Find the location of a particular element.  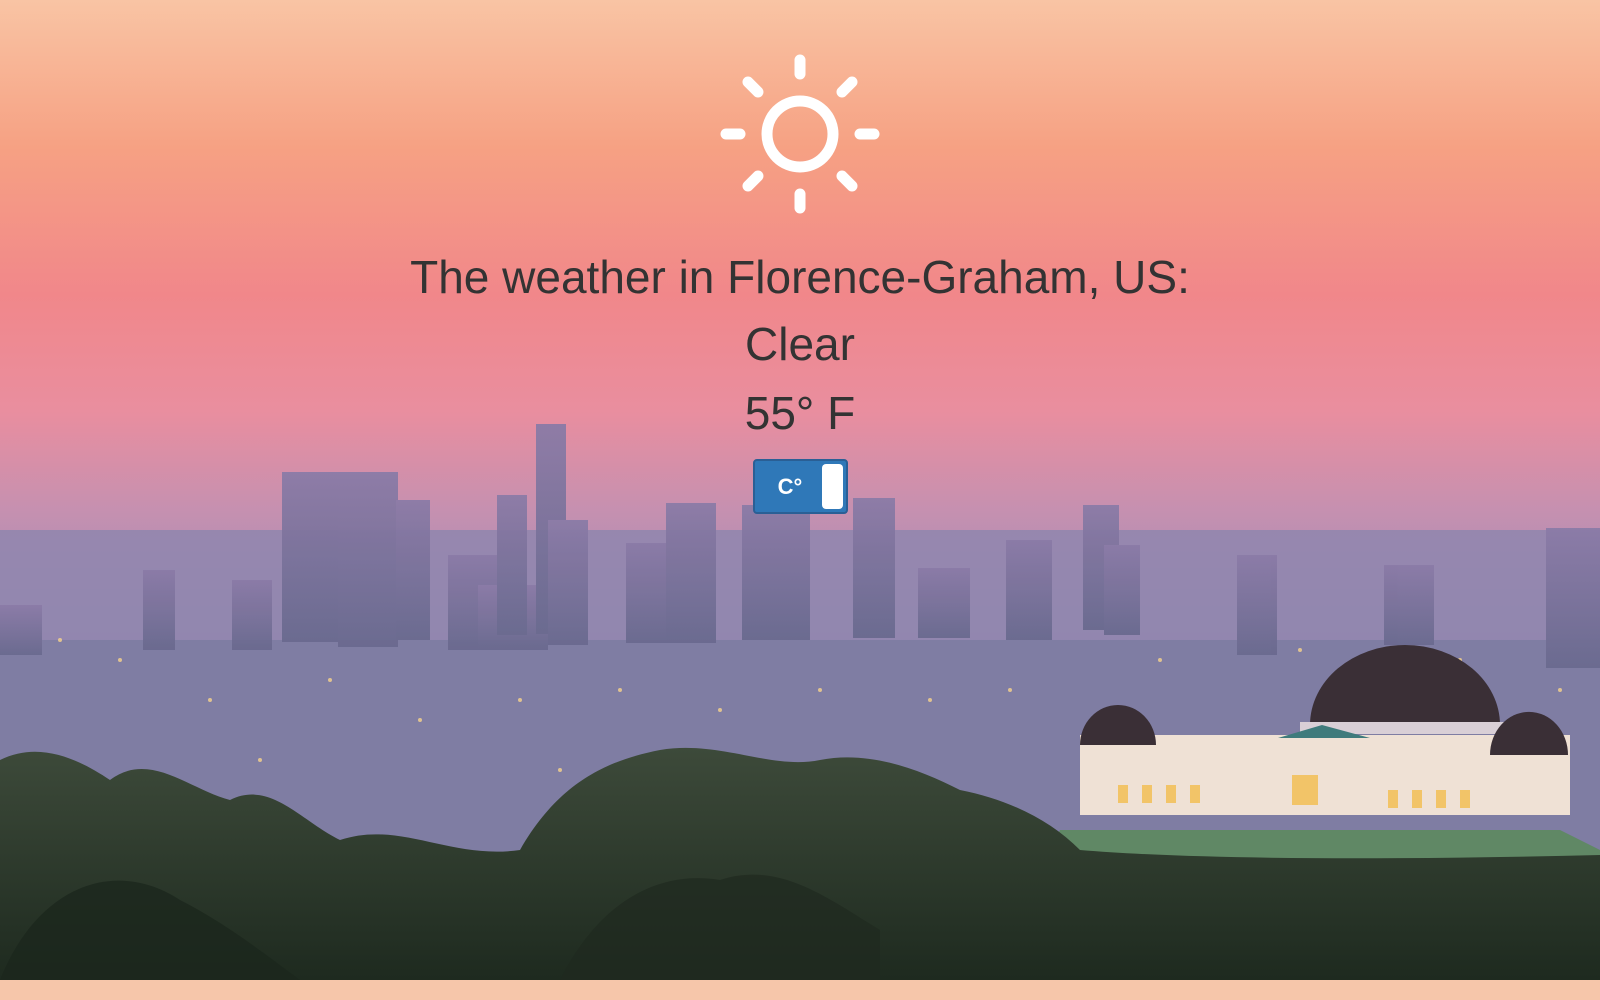

weather-condition: Clear is located at coordinates (800, 344).